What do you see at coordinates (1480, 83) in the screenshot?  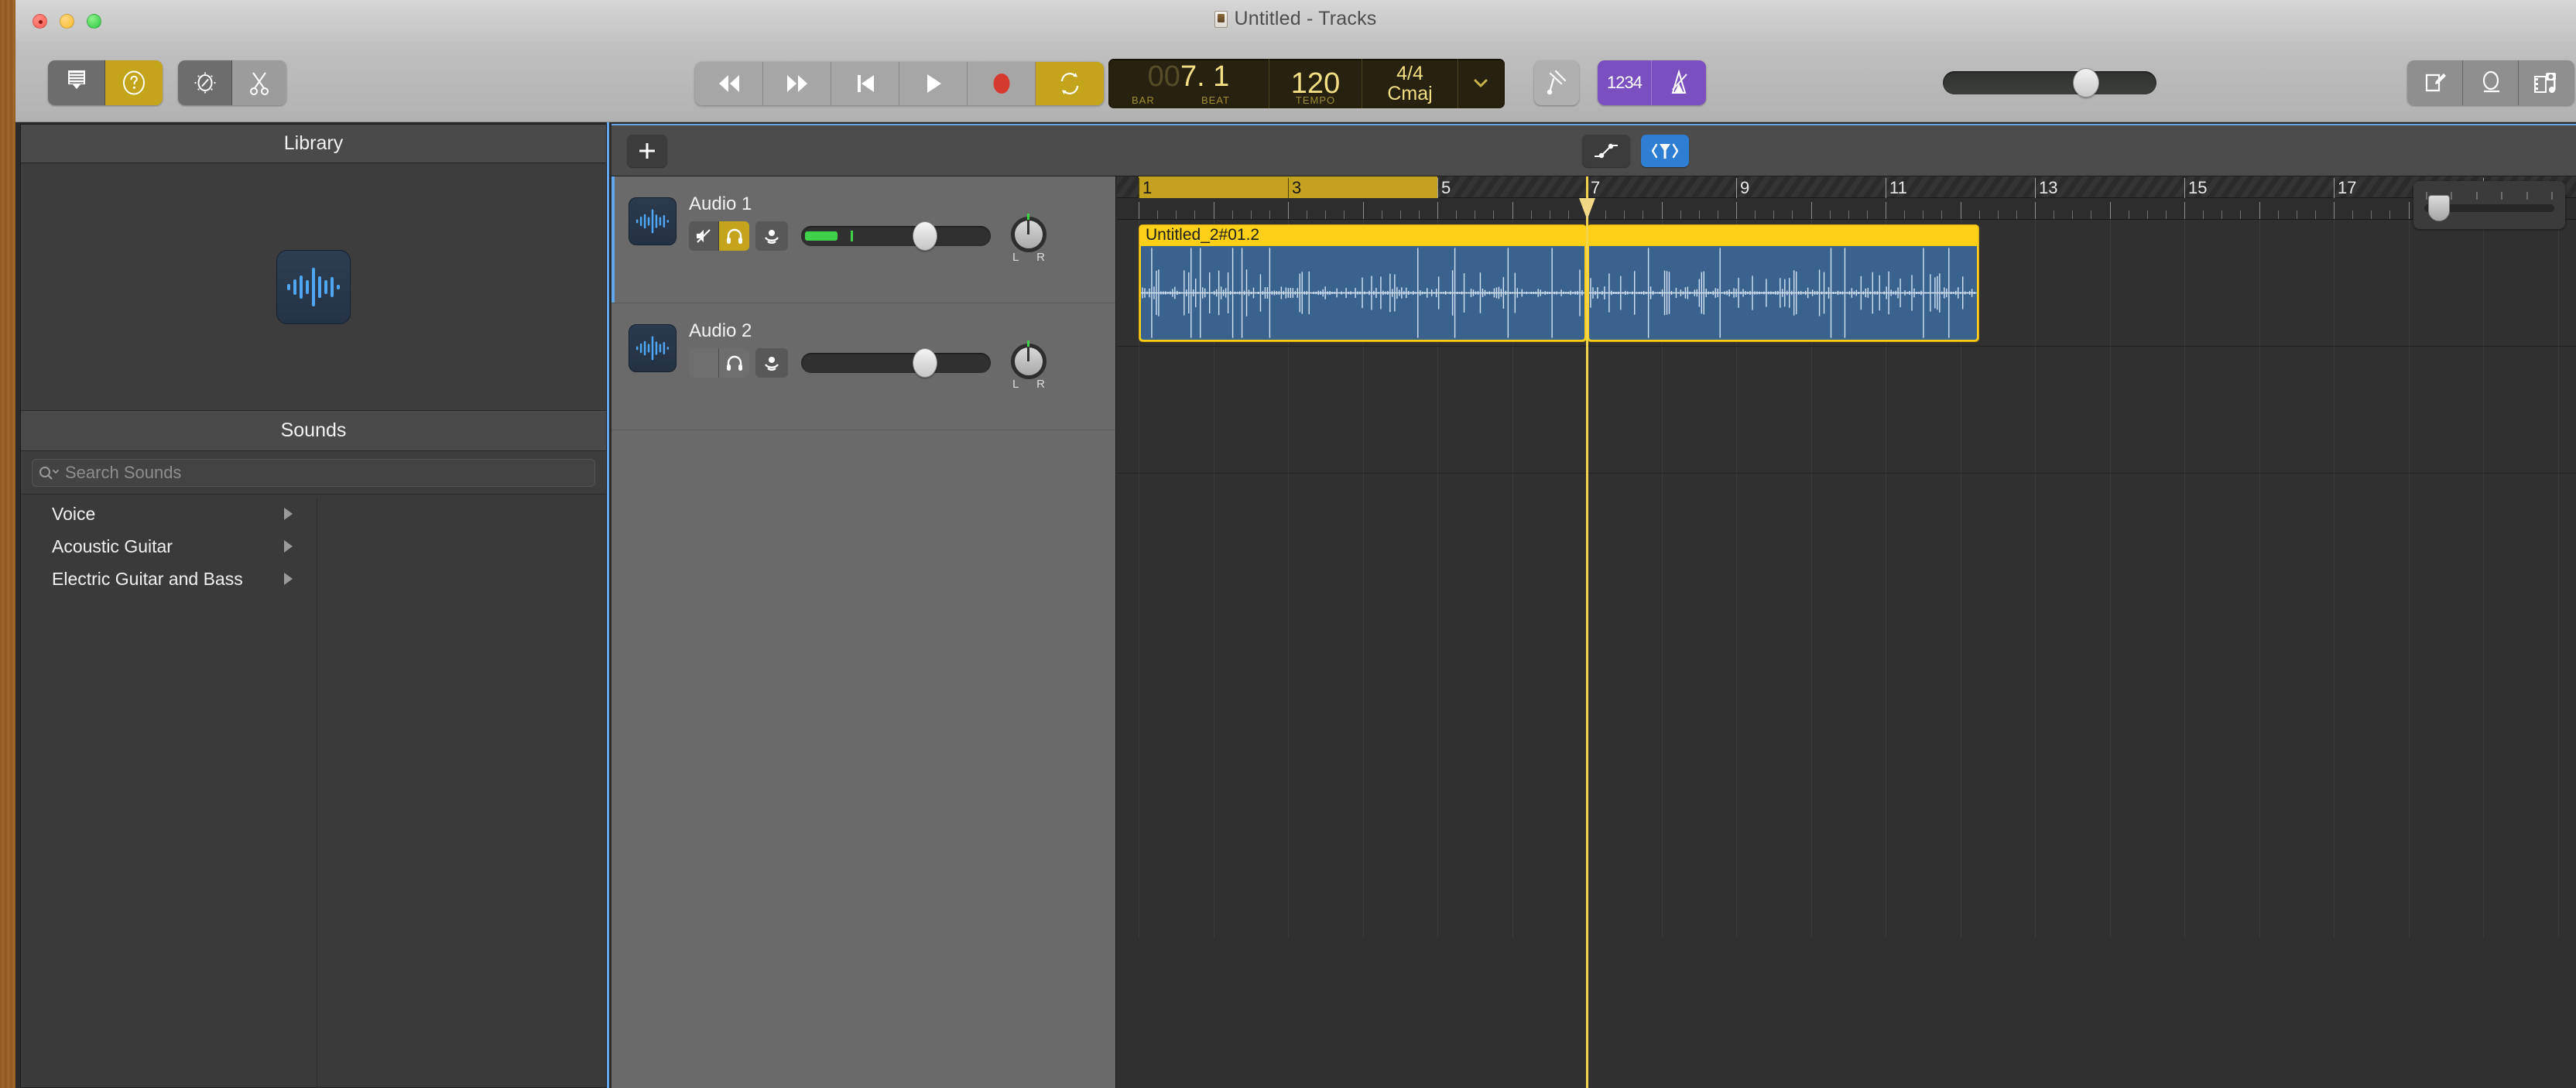 I see `lcd-chevron-button` at bounding box center [1480, 83].